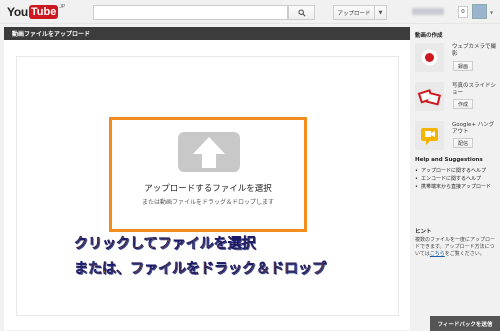 Image resolution: width=500 pixels, height=331 pixels. I want to click on sidebar-item-label: Google+ ハングアウト, so click(473, 128).